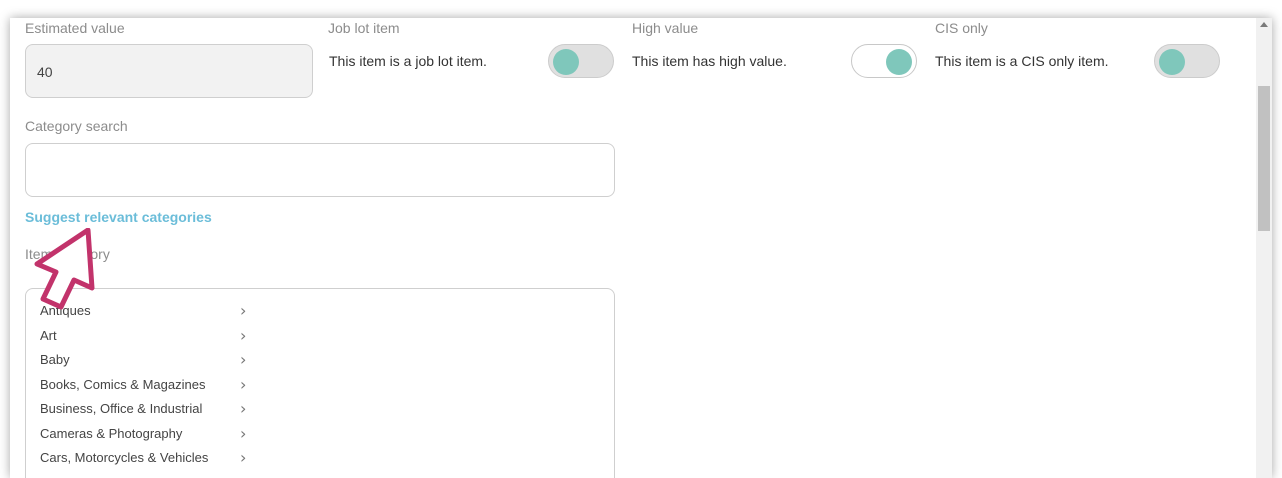 The image size is (1282, 478). What do you see at coordinates (961, 28) in the screenshot?
I see `cis-only-label: CIS only` at bounding box center [961, 28].